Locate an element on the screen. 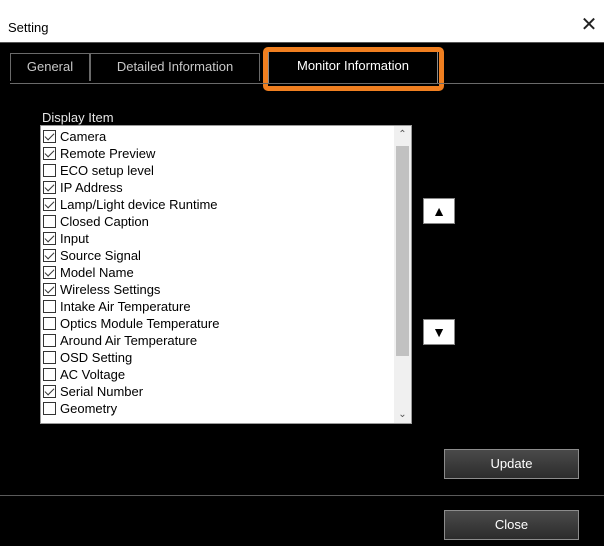  list-item: Model Name is located at coordinates (217, 272).